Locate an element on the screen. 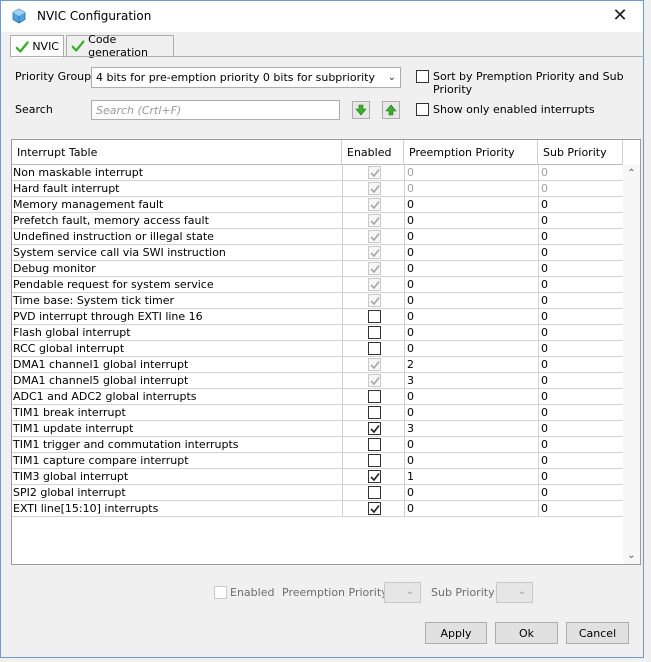  tab-code-generation: Code generation is located at coordinates (120, 46).